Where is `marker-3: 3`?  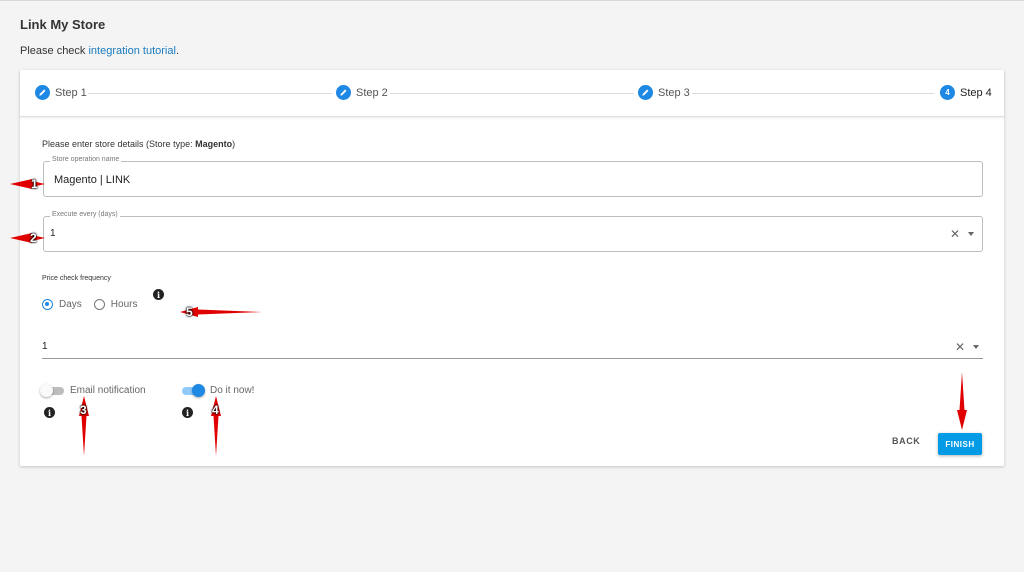
marker-3: 3 is located at coordinates (83, 410).